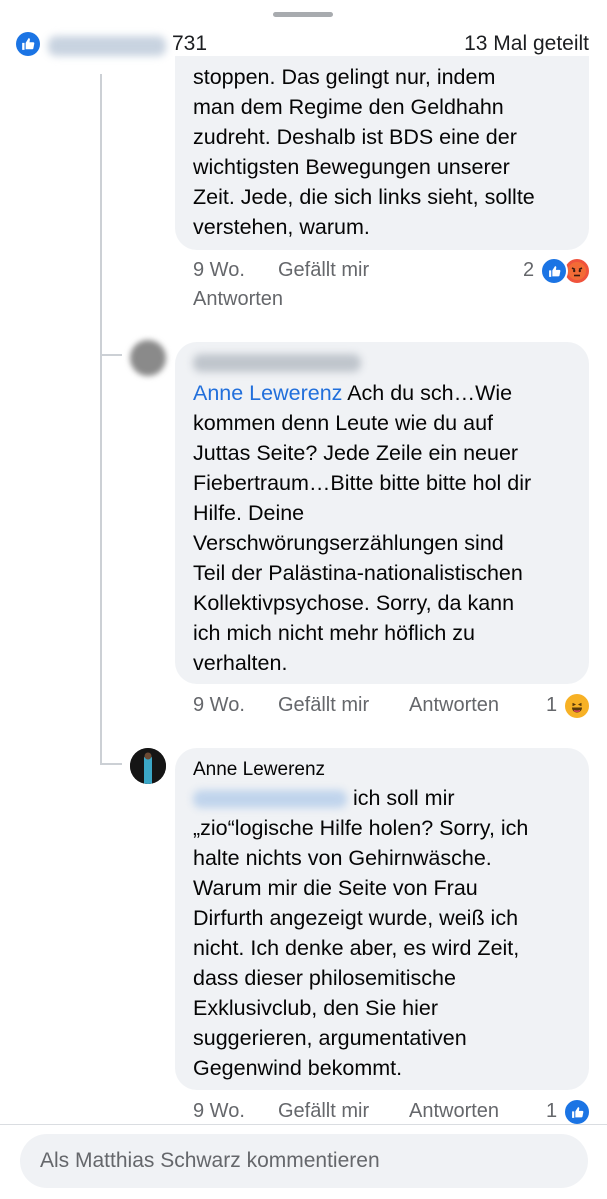 The width and height of the screenshot is (607, 1199). I want to click on blurred-mention-link, so click(270, 799).